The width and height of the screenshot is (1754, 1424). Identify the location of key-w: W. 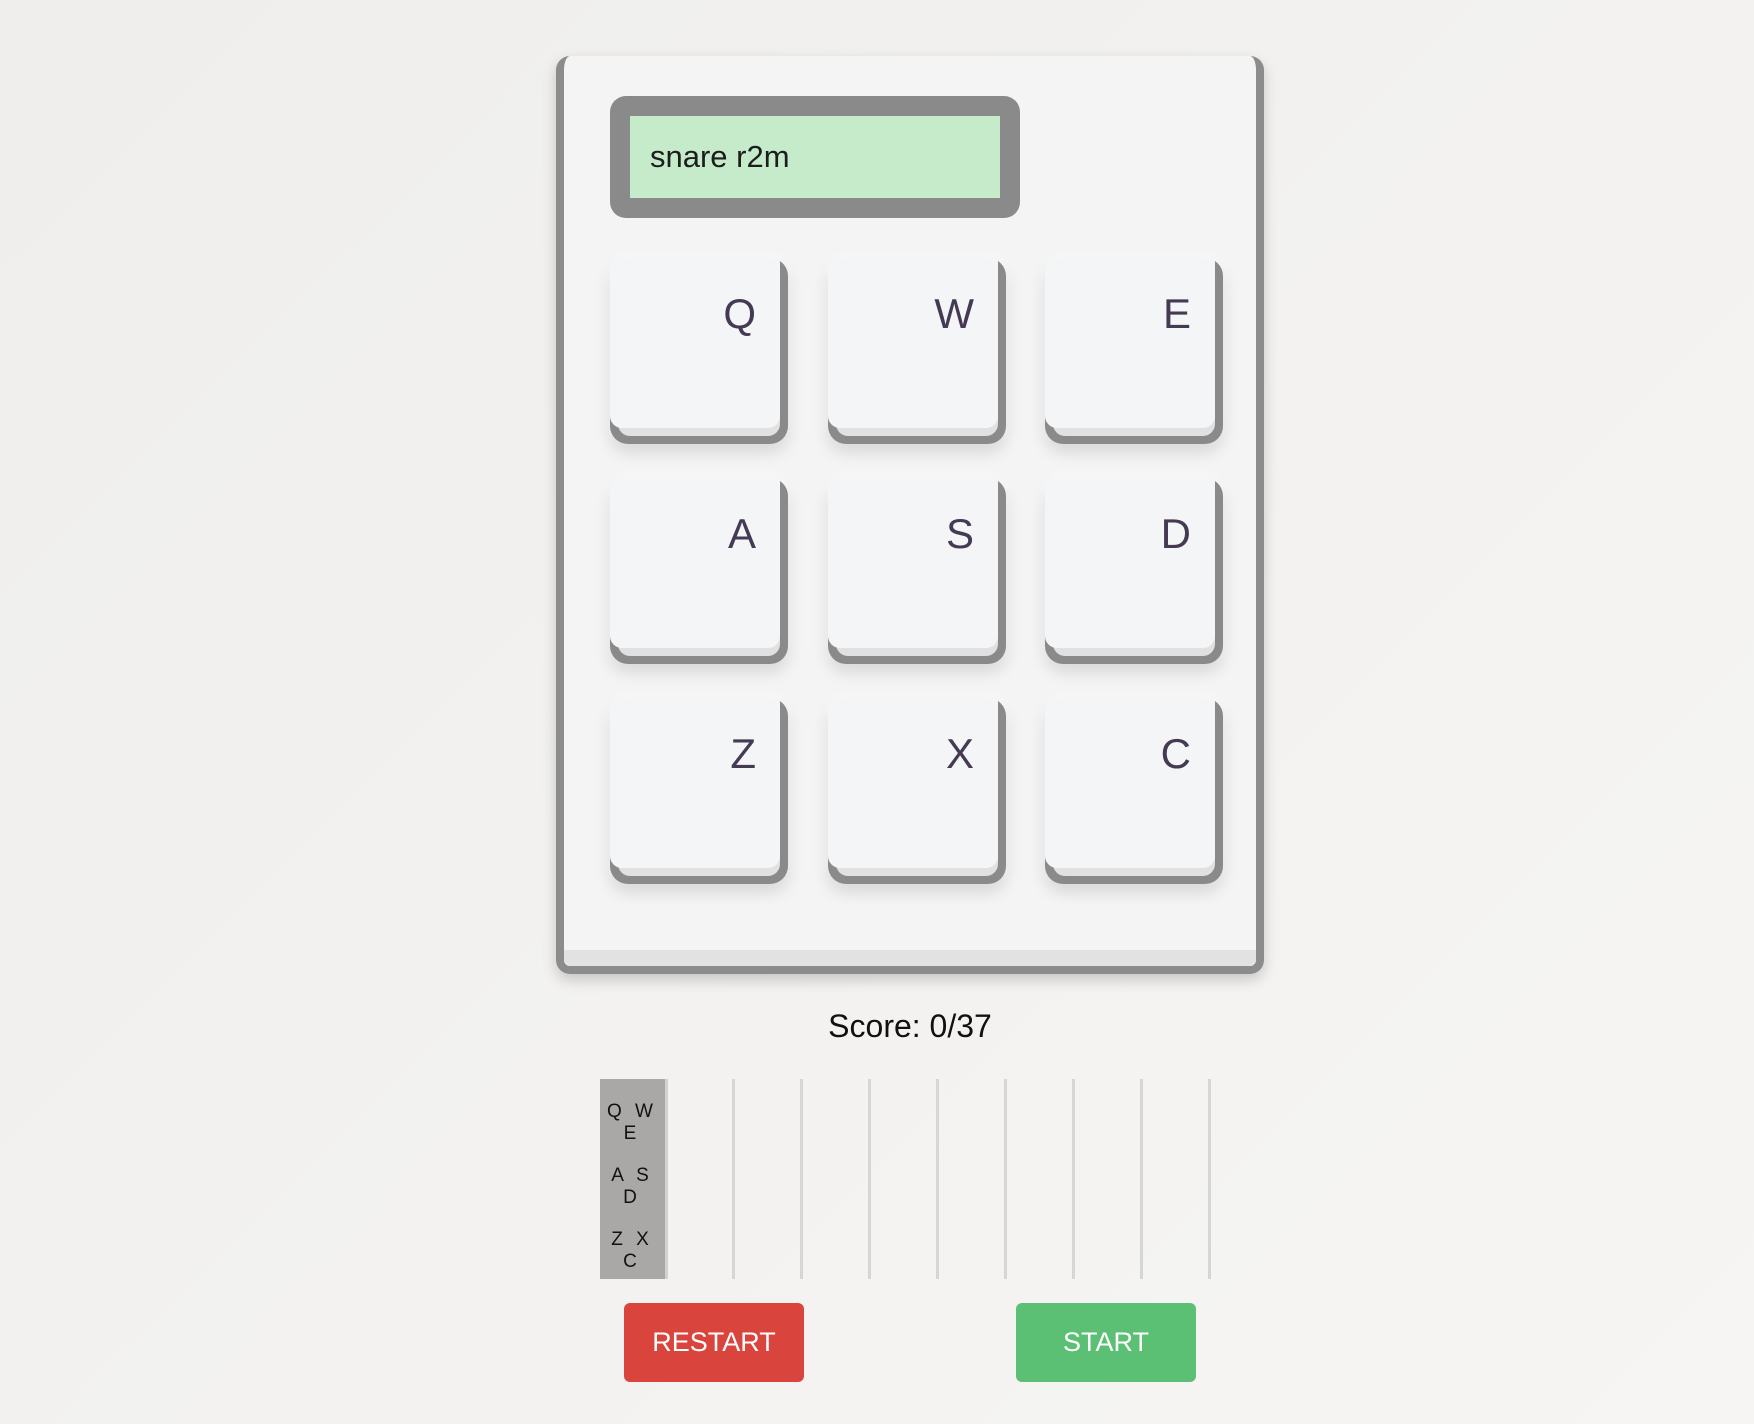
(917, 351).